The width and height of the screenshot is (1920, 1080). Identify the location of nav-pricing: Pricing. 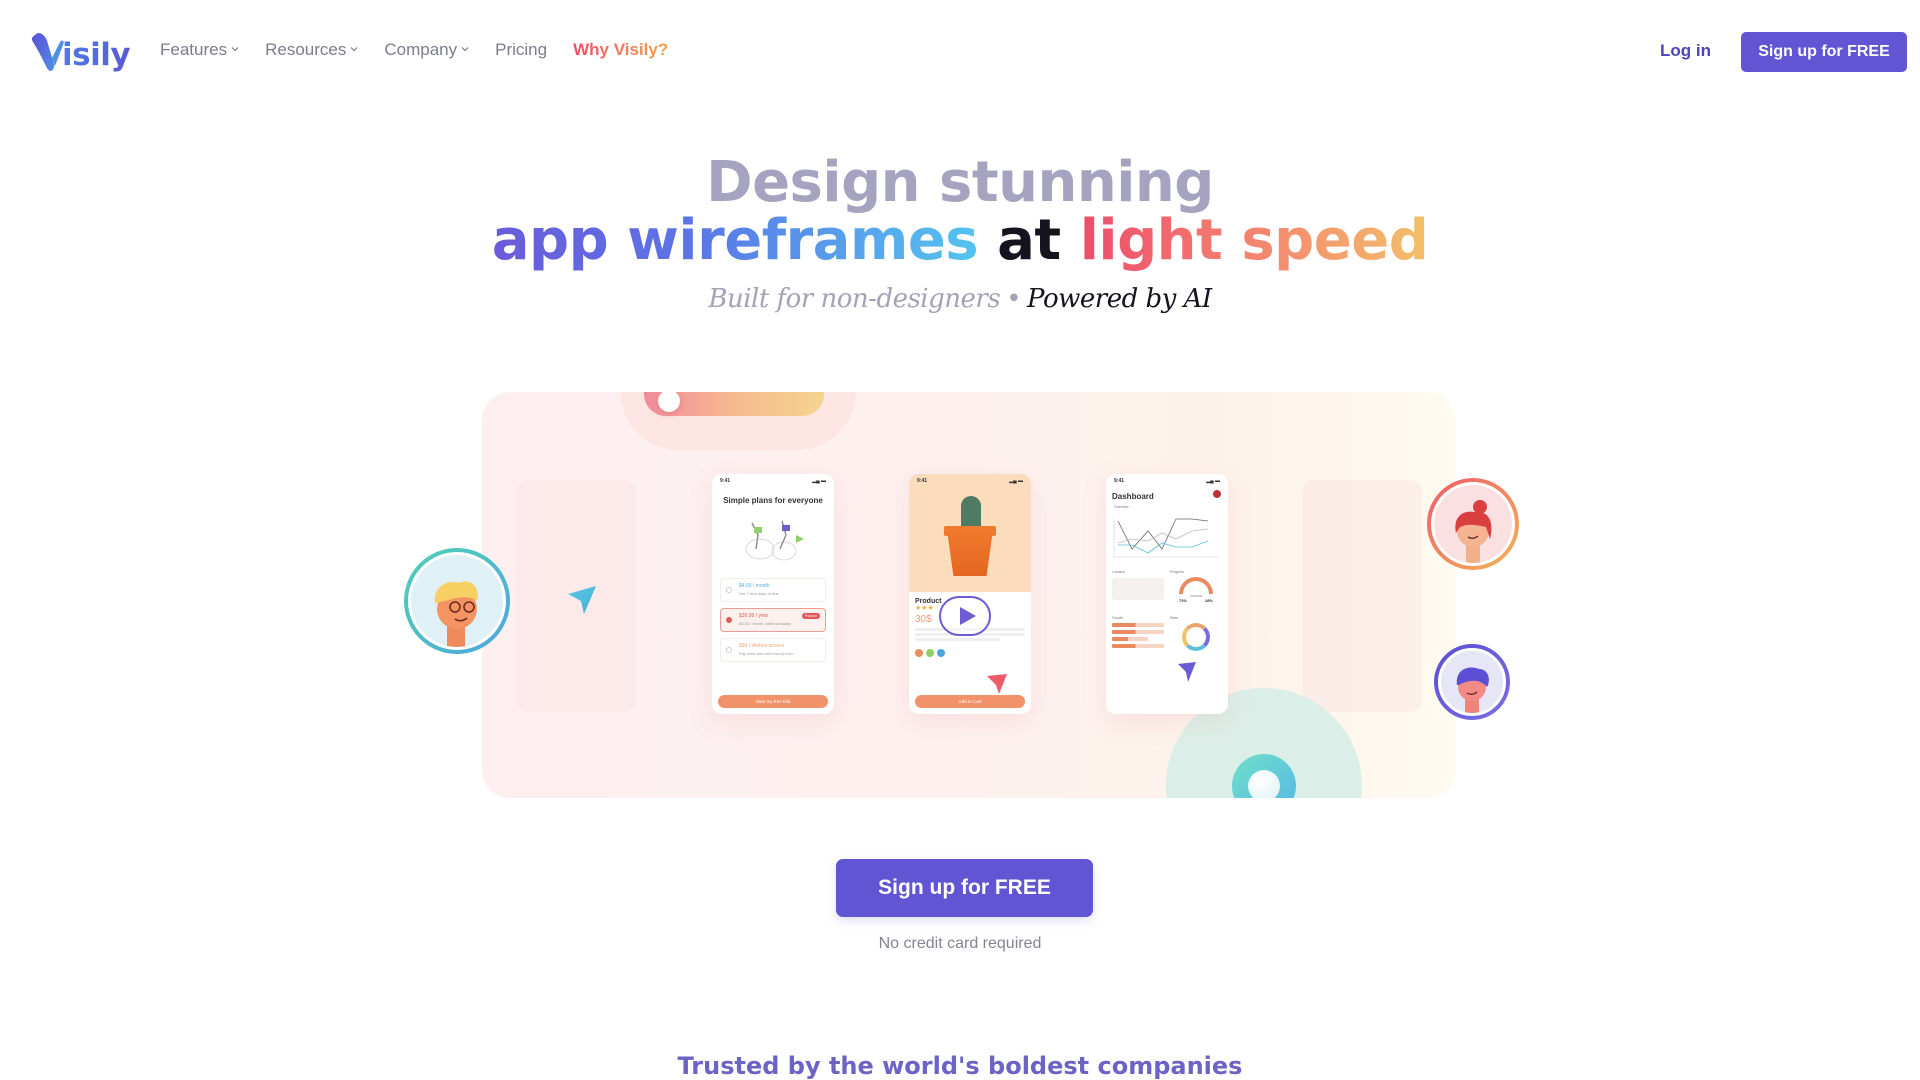
(521, 50).